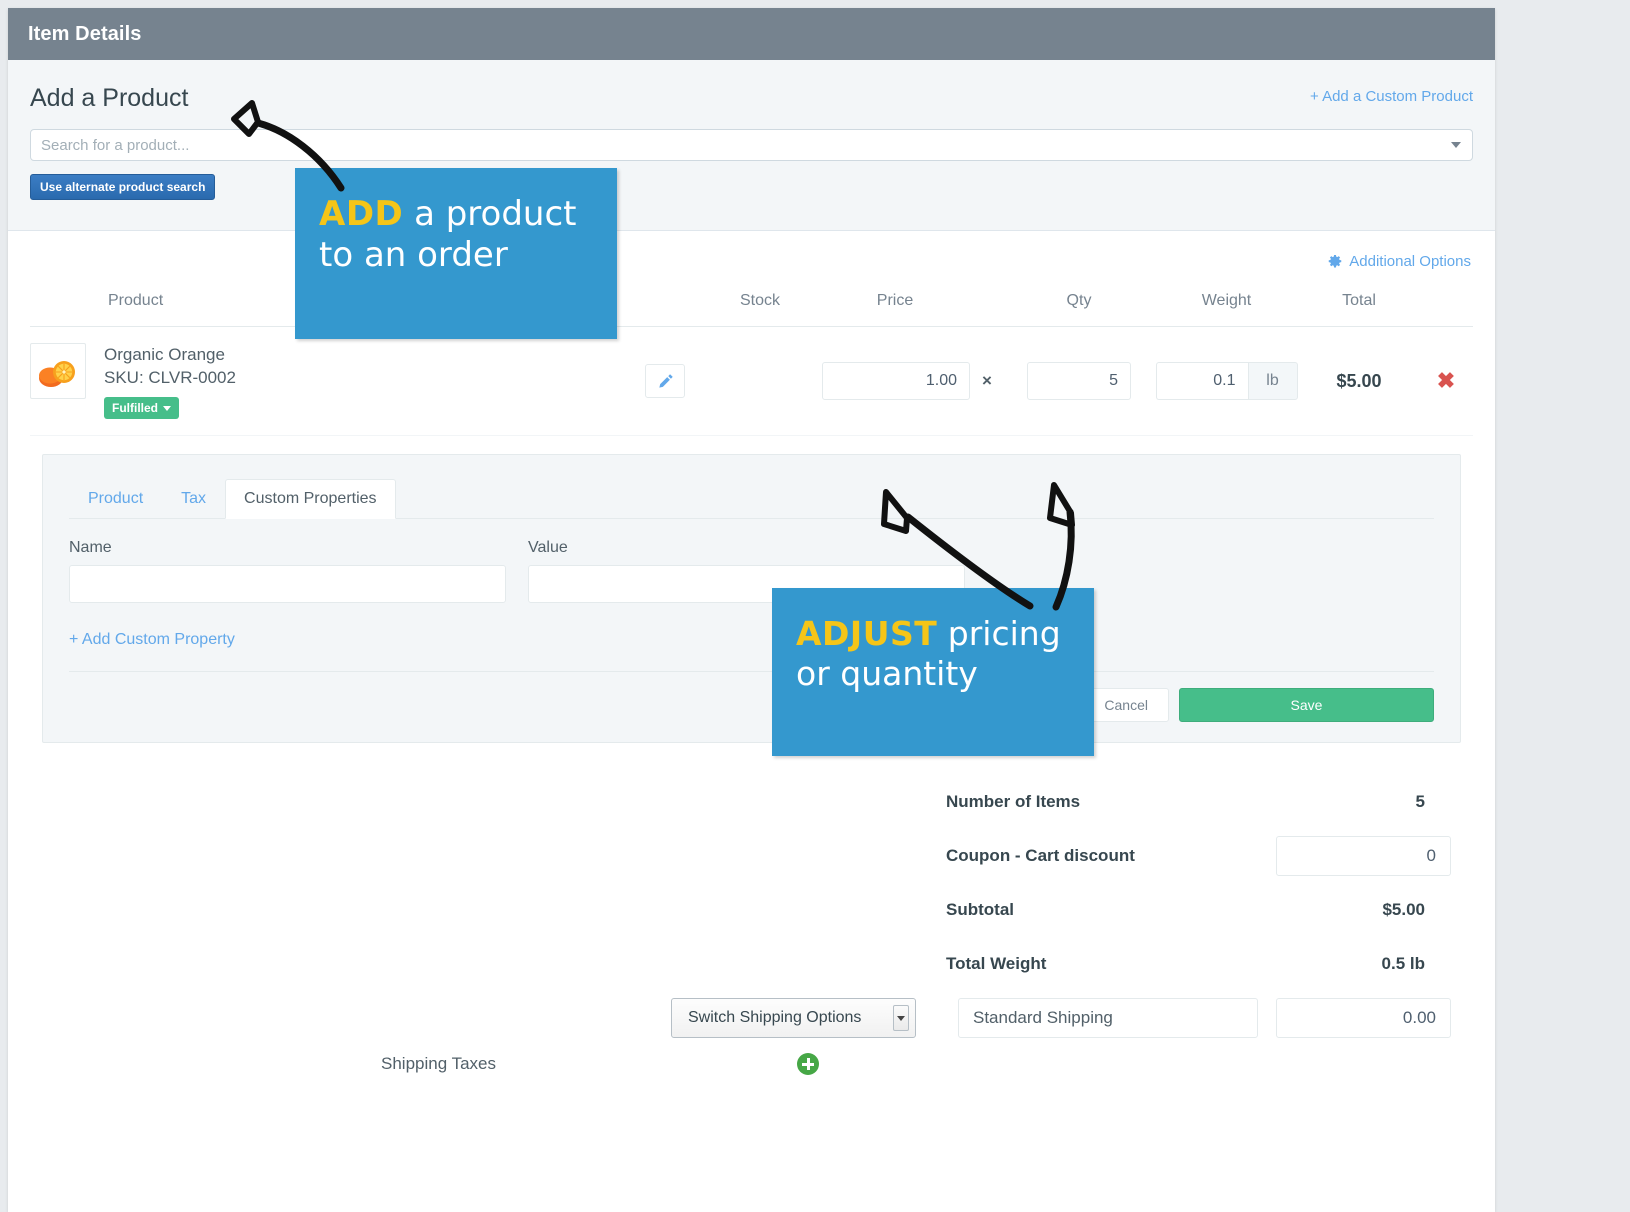  Describe the element at coordinates (987, 310) in the screenshot. I see `column-header-multiply` at that location.